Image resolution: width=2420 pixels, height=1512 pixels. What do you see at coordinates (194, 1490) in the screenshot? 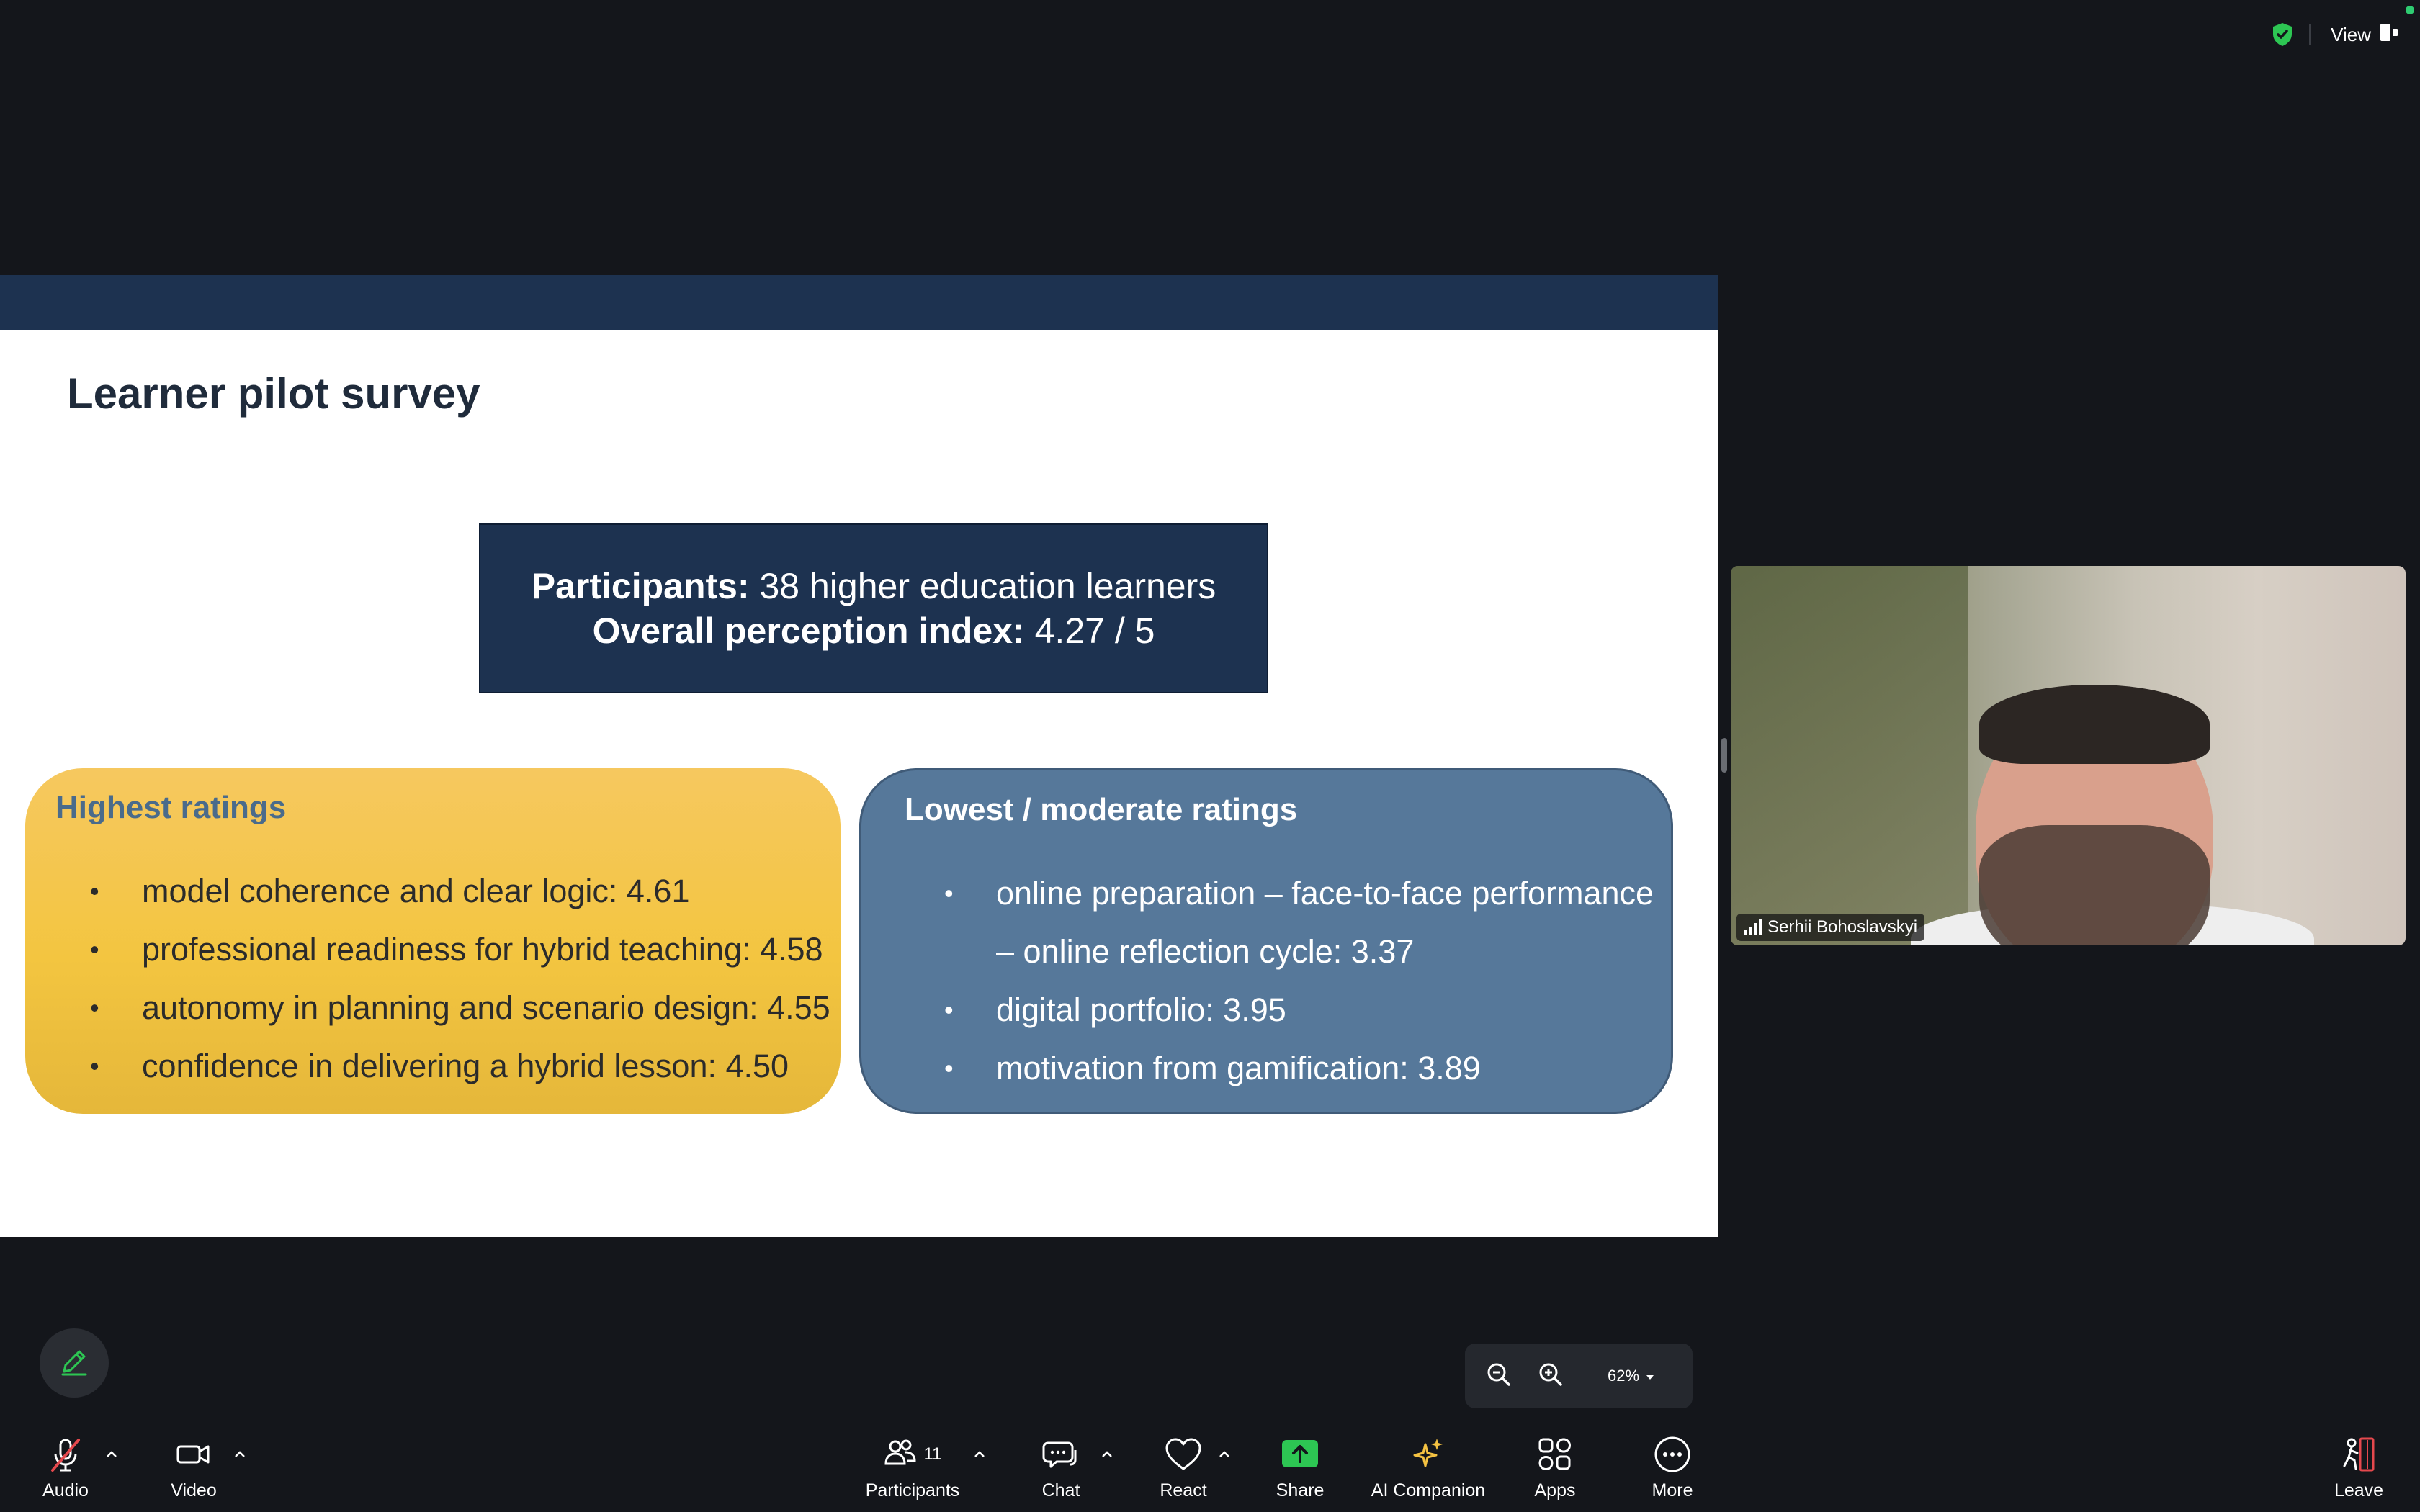
I see `video-label: Video` at bounding box center [194, 1490].